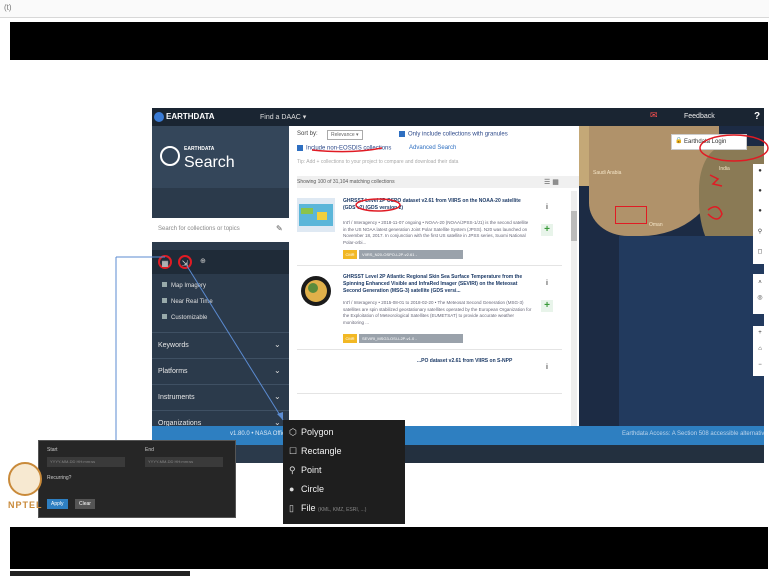 Image resolution: width=769 pixels, height=577 pixels. I want to click on file-icon: ▯, so click(291, 508).